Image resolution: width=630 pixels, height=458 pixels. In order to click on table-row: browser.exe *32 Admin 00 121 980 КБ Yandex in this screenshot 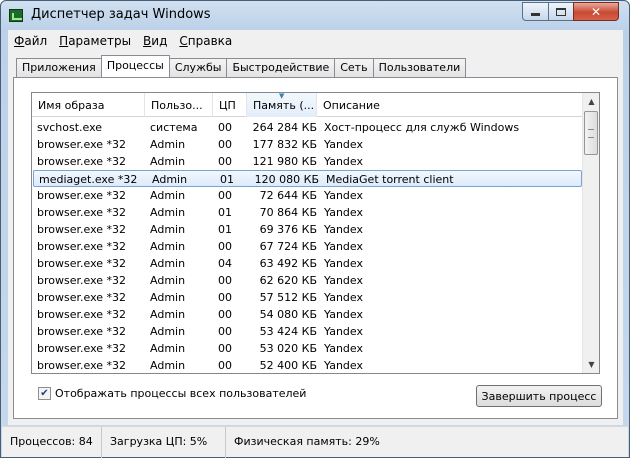, I will do `click(307, 161)`.